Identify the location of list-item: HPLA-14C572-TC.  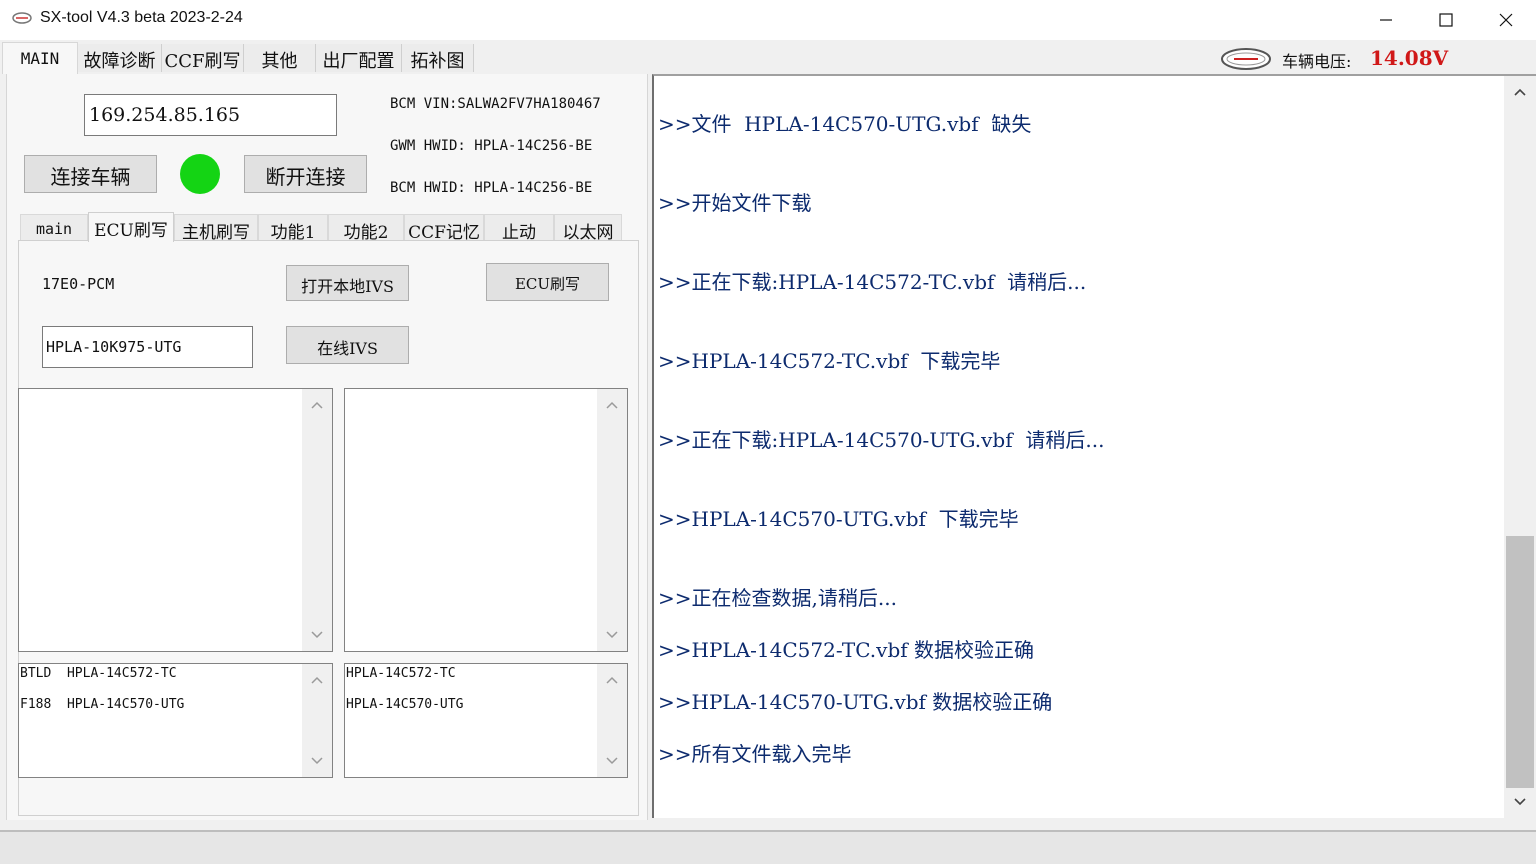
(401, 673).